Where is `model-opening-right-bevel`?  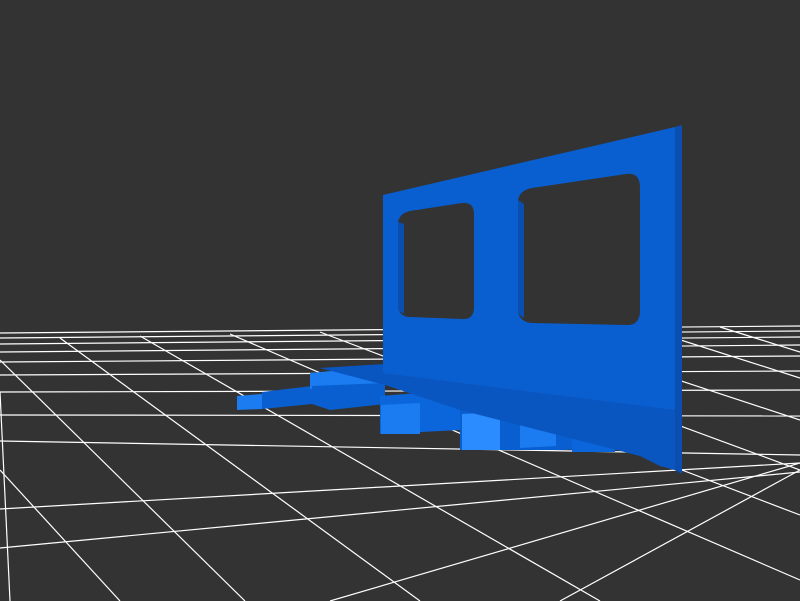 model-opening-right-bevel is located at coordinates (521, 259).